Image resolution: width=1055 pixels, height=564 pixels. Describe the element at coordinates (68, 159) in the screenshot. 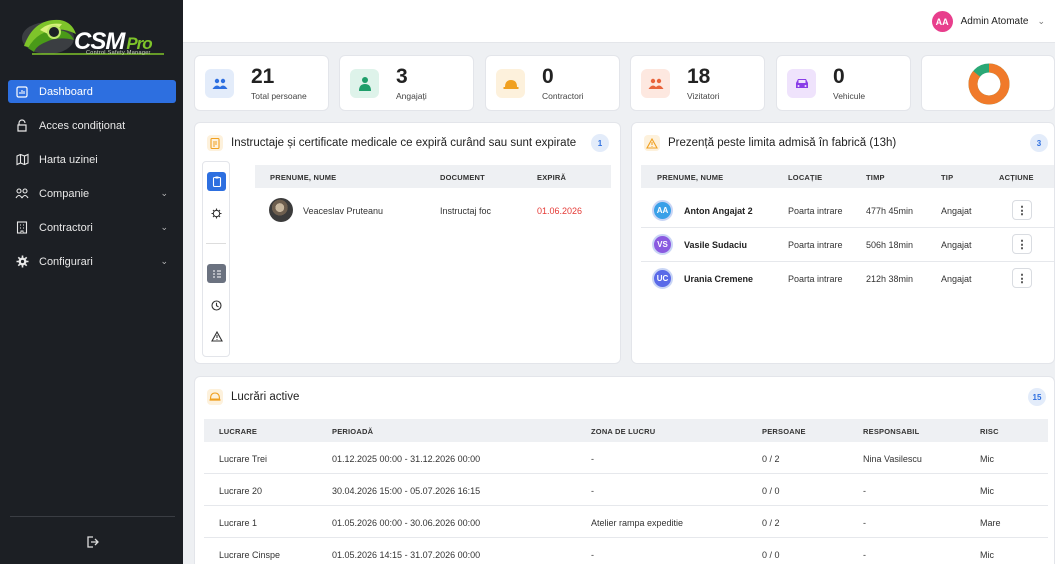

I see `sidebar-item-label: Harta uzinei` at that location.